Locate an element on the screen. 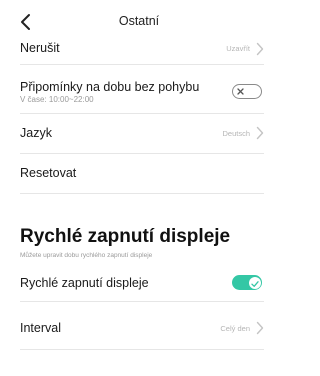  toggle-knob is located at coordinates (254, 282).